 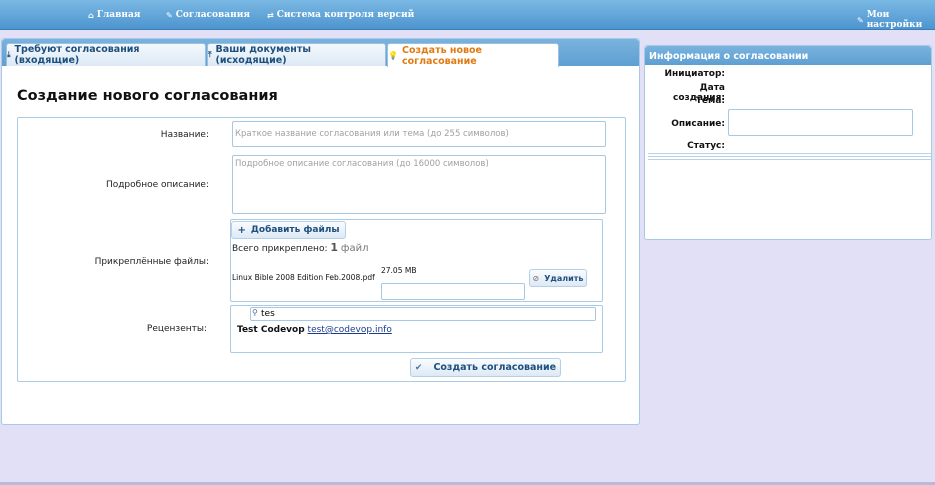 I want to click on nav-vcs-label: Система контроля версий, so click(x=345, y=15).